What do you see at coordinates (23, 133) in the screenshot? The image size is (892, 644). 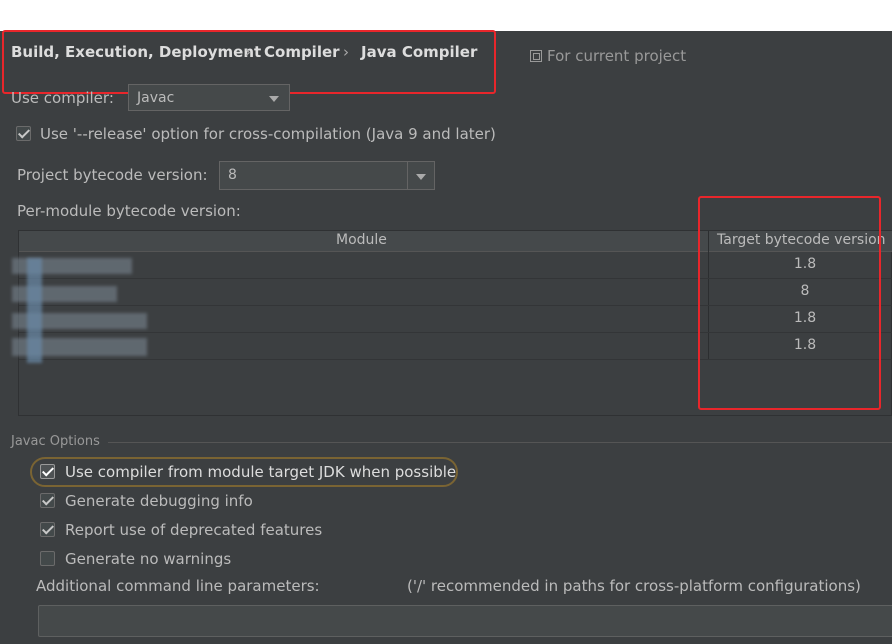 I see `release-option-checkbox` at bounding box center [23, 133].